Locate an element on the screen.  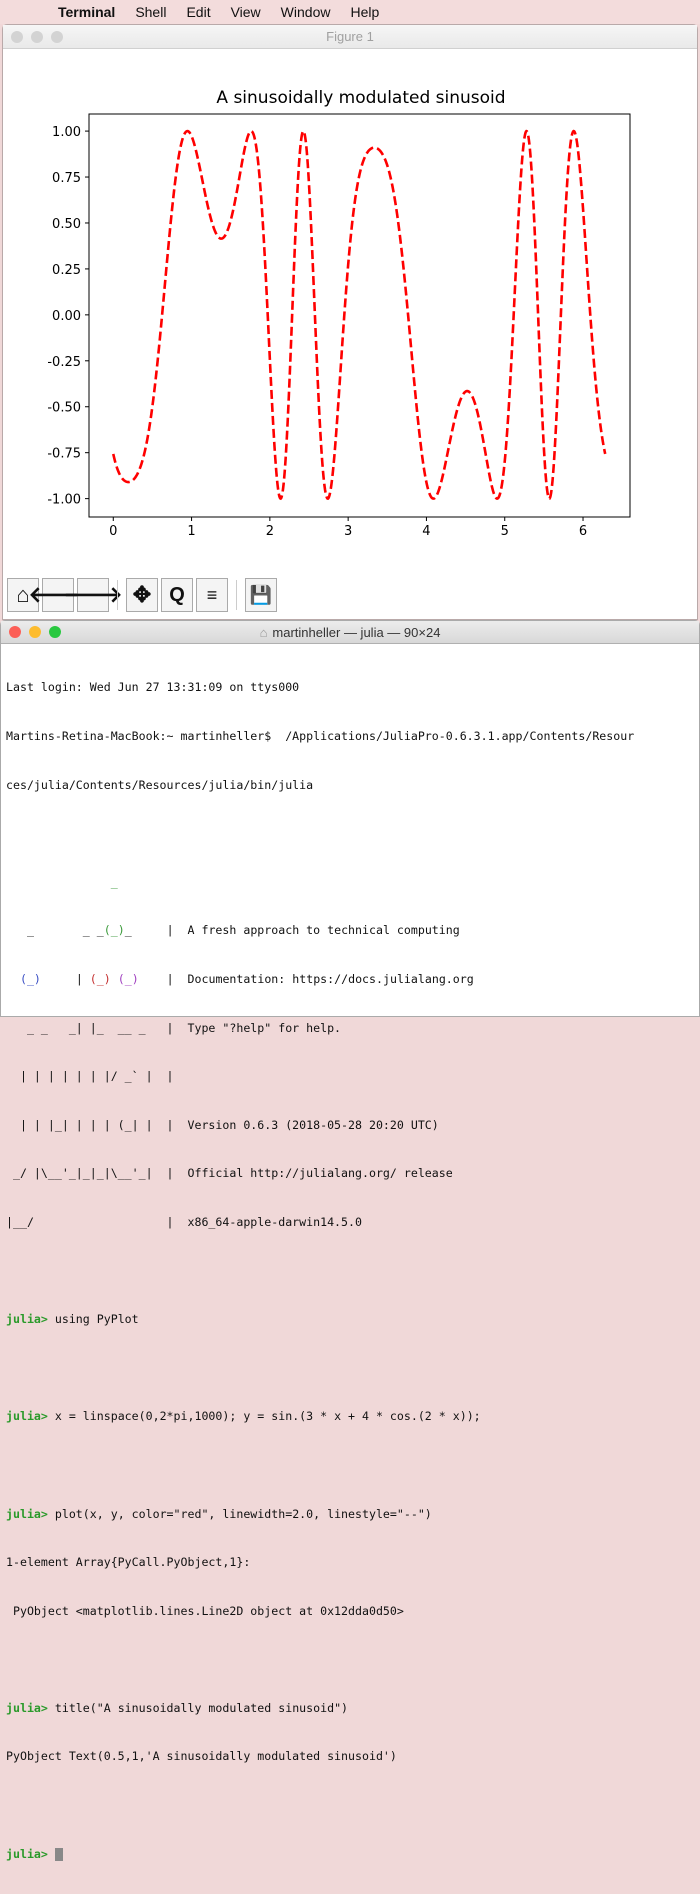
configure-subplots-icon: ≡ is located at coordinates (212, 594).